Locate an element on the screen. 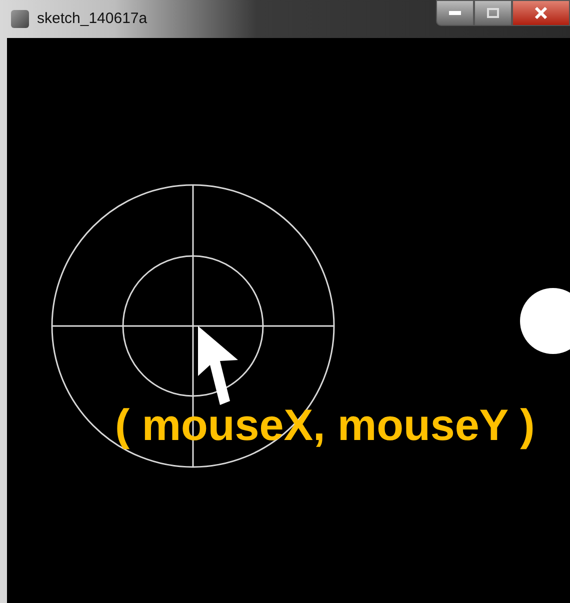  minimize-icon is located at coordinates (455, 13).